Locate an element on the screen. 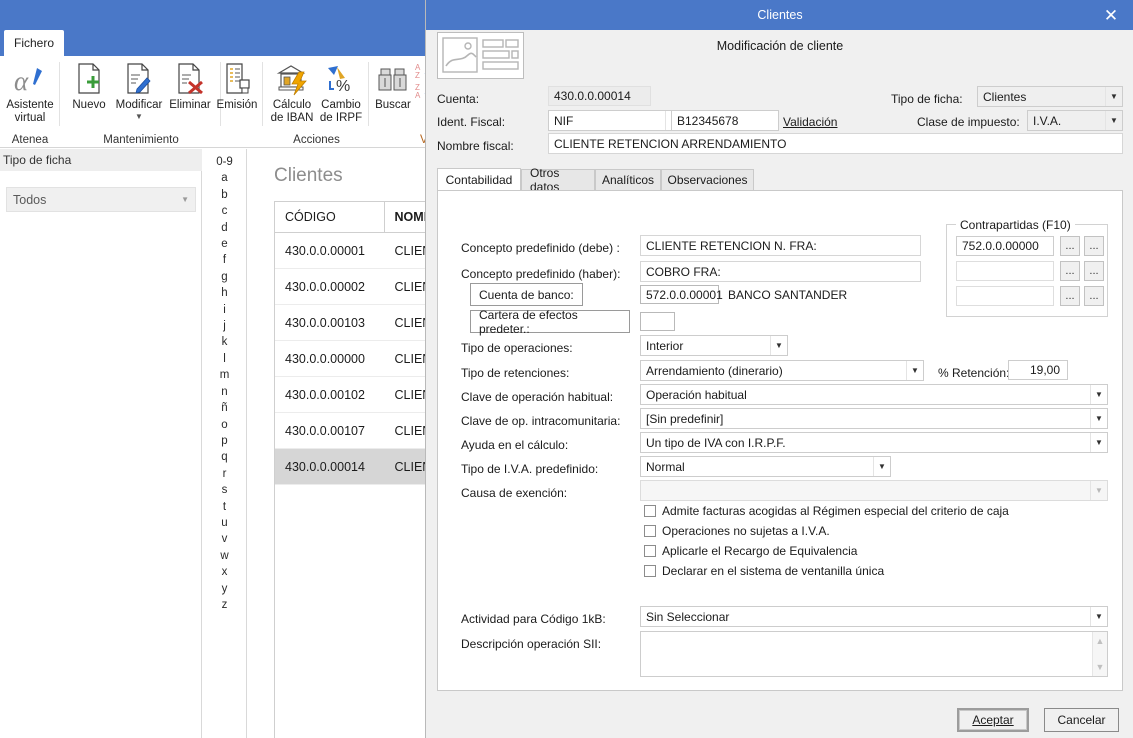  contrapartida-input-1: 752.0.0.00000 is located at coordinates (1005, 246).